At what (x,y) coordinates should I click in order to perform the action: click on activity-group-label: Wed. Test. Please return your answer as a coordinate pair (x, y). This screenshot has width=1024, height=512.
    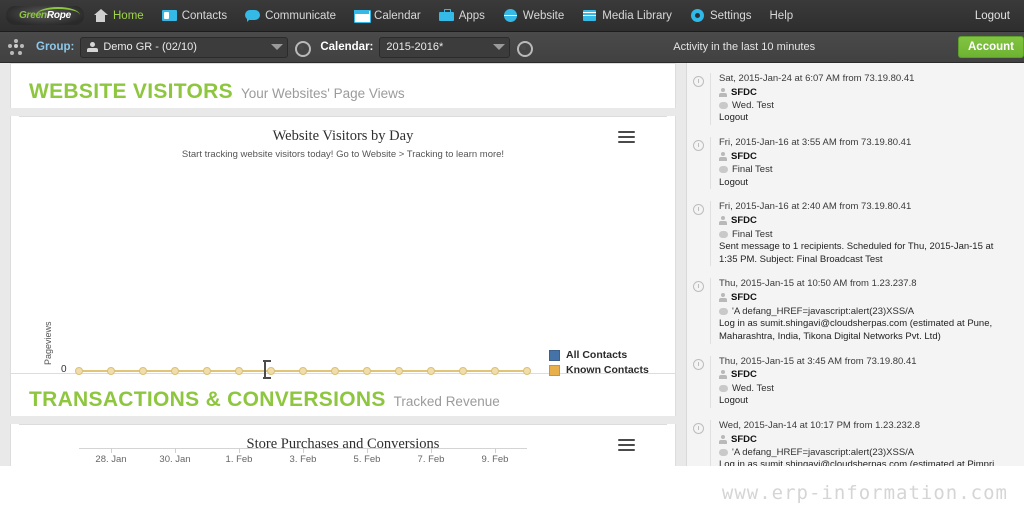
    Looking at the image, I should click on (753, 106).